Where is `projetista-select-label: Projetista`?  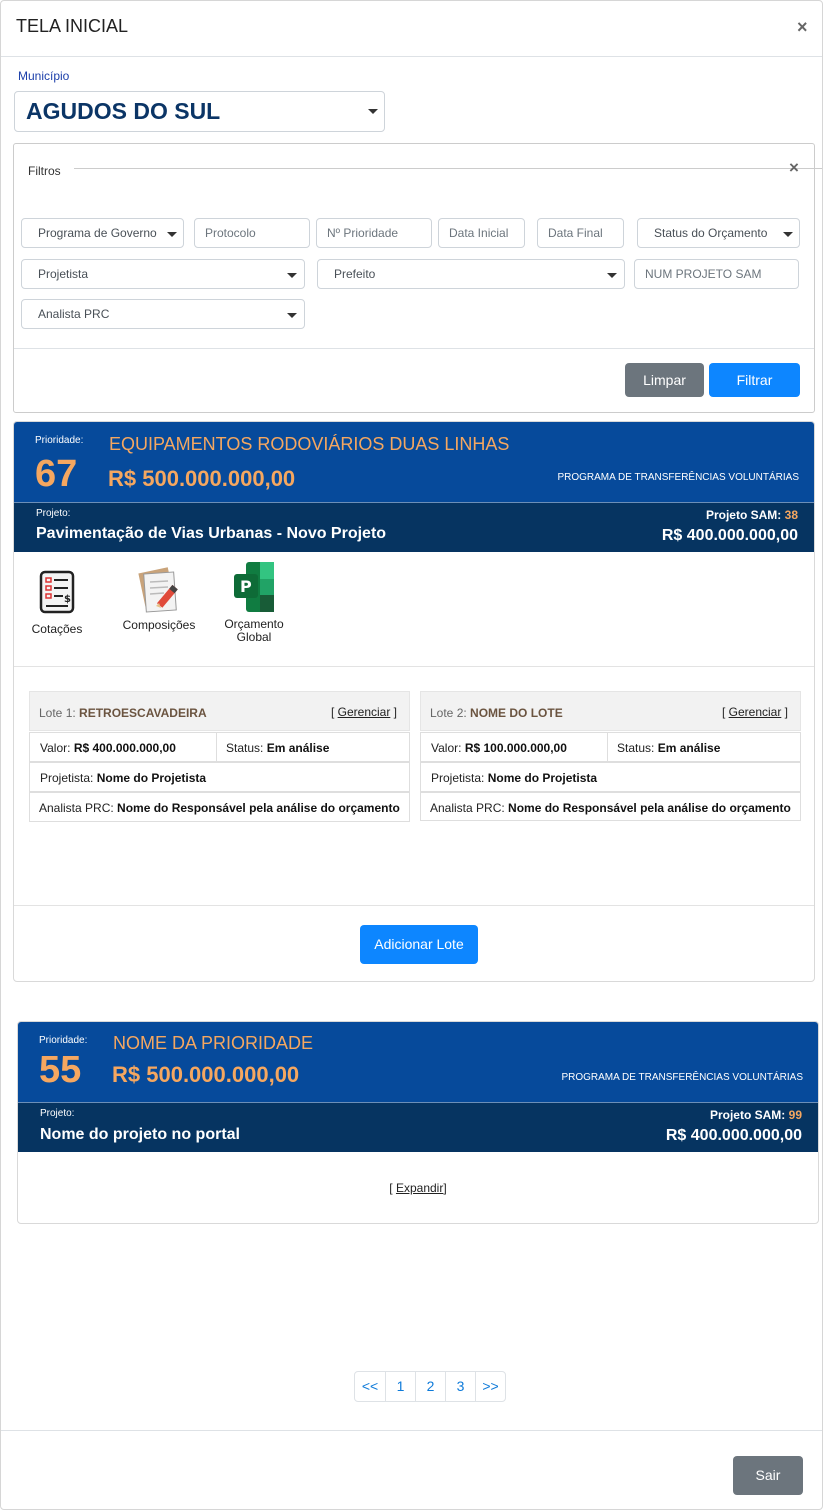 projetista-select-label: Projetista is located at coordinates (63, 274).